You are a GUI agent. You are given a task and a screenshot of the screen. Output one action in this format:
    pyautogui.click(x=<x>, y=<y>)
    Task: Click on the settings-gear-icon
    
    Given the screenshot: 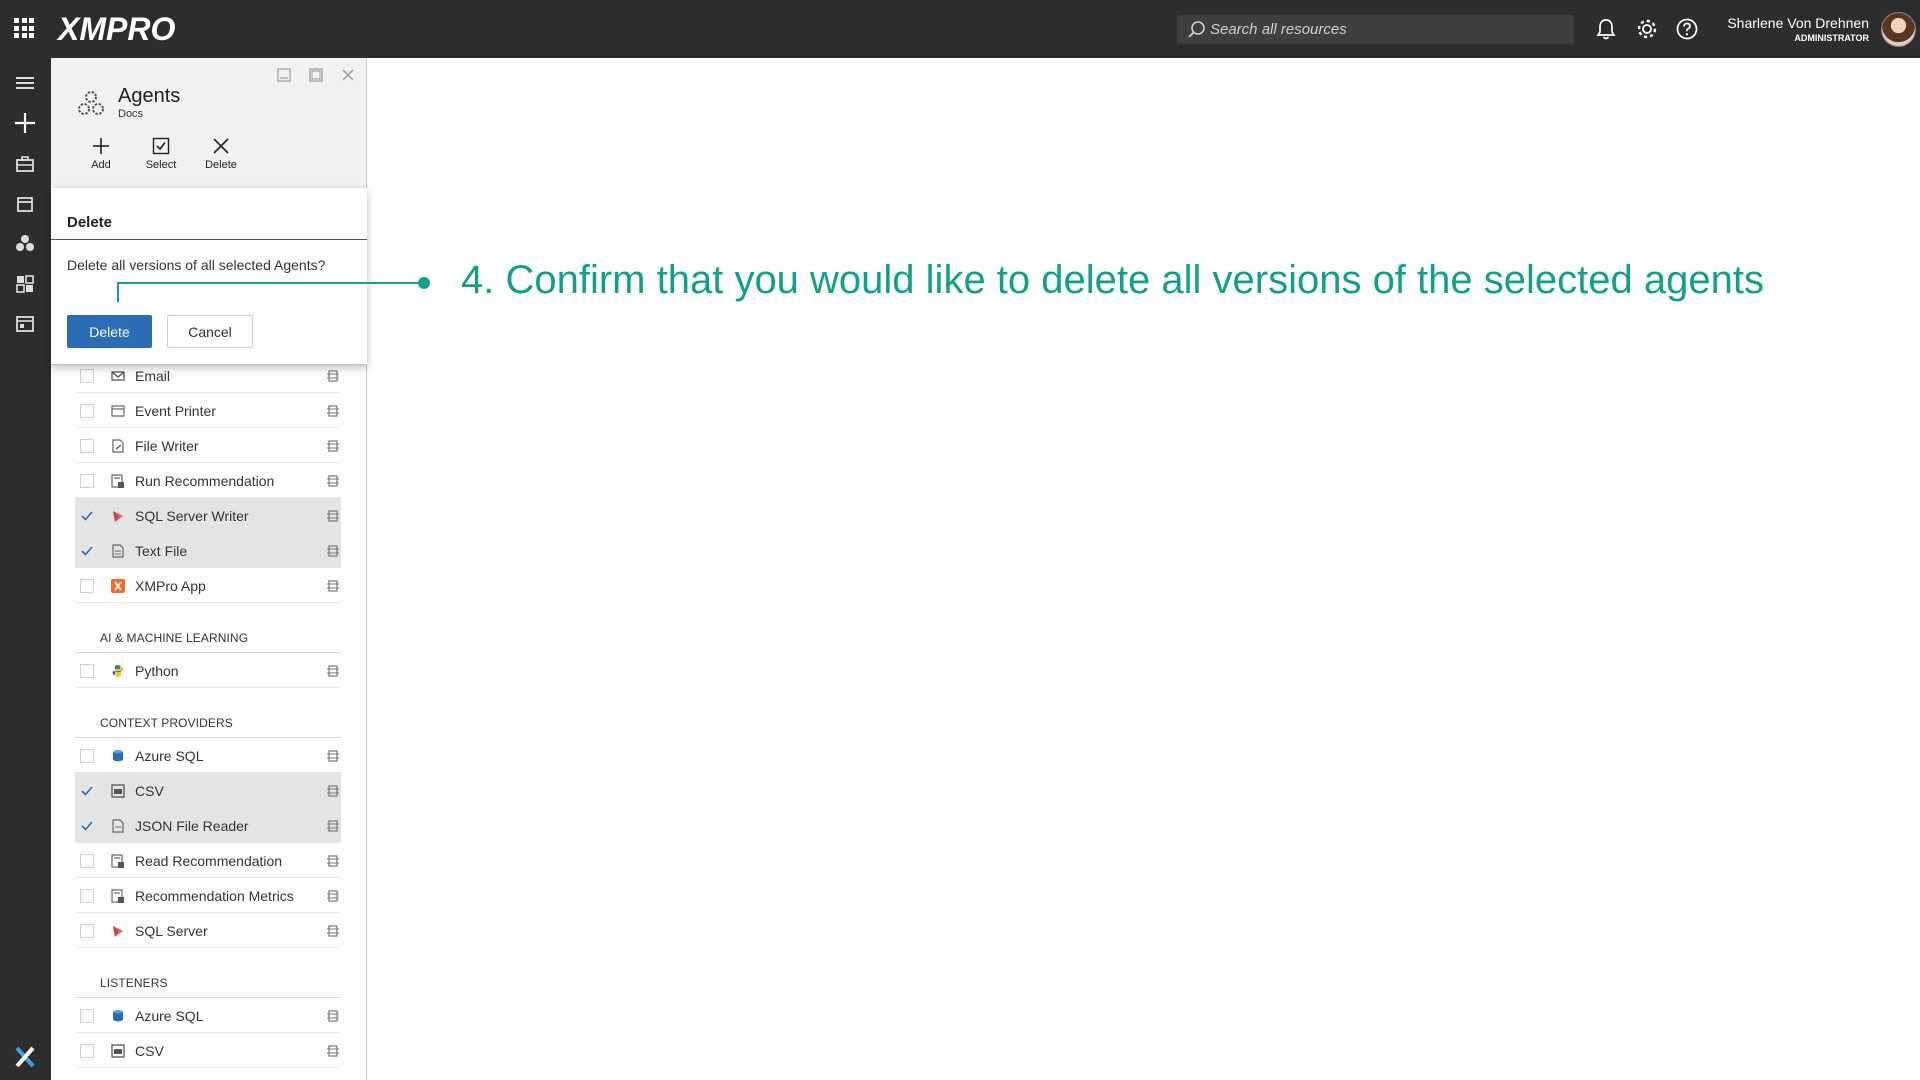 What is the action you would take?
    pyautogui.click(x=1647, y=29)
    